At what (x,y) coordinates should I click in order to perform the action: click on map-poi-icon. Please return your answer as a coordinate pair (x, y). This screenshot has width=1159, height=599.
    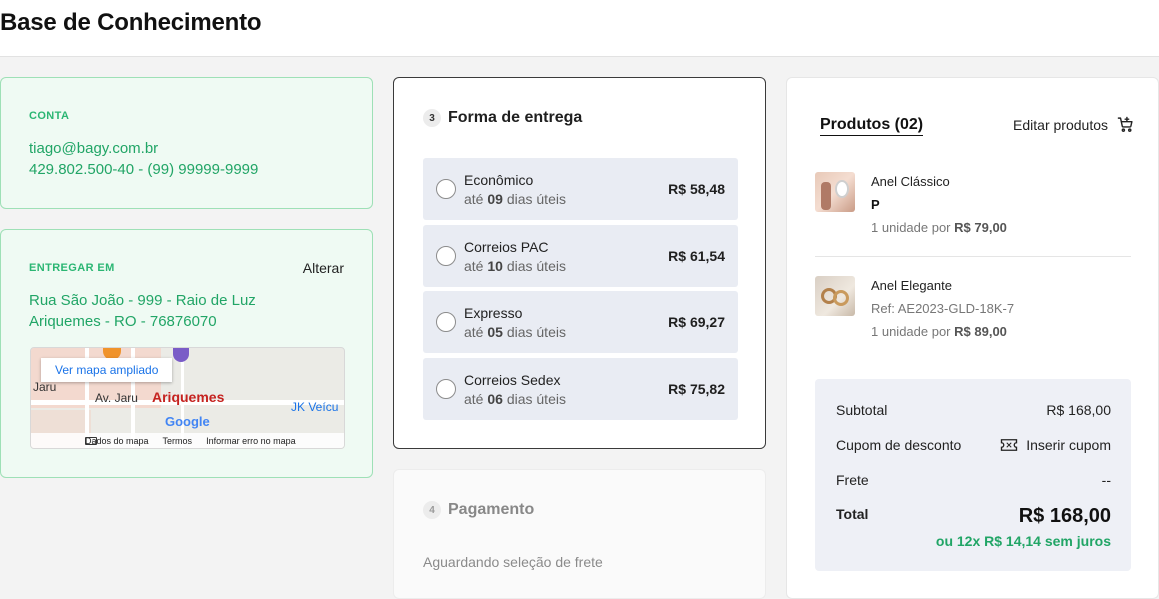
    Looking at the image, I should click on (181, 355).